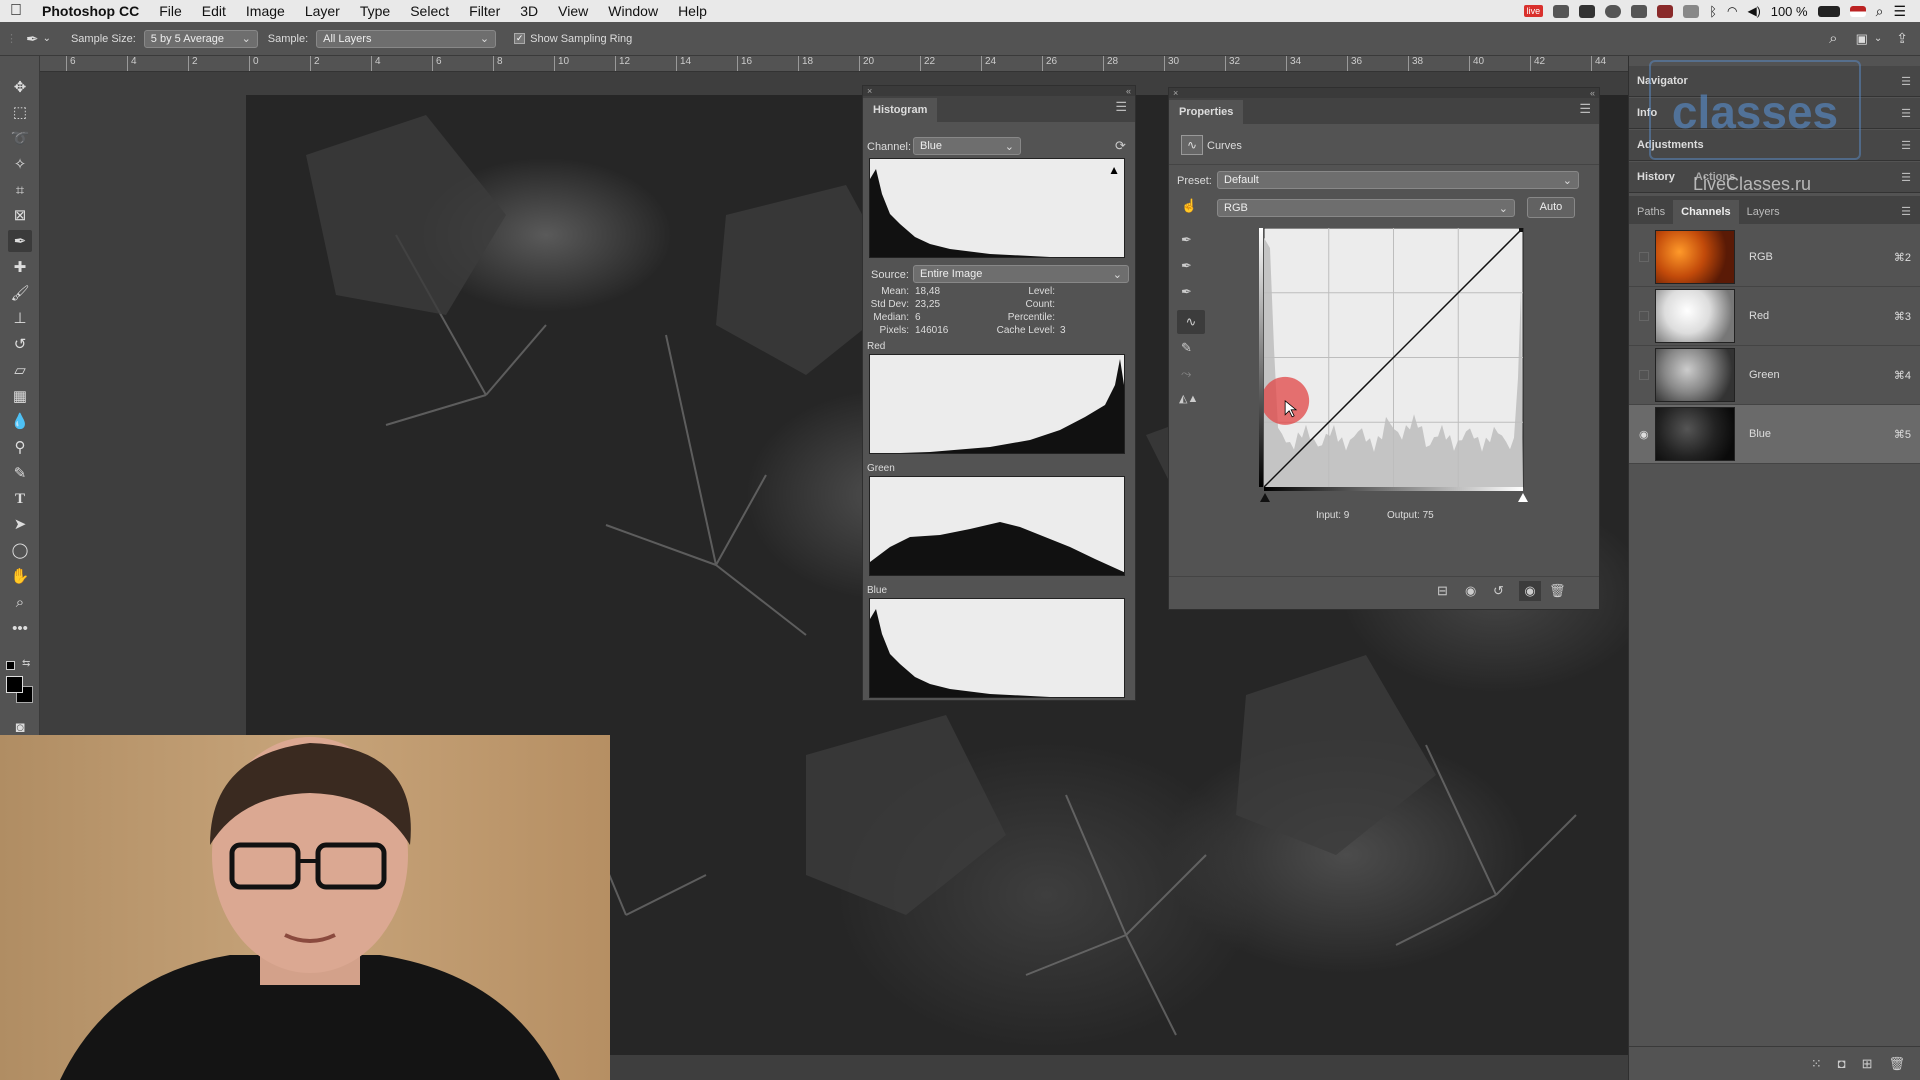 The height and width of the screenshot is (1080, 1920). I want to click on live-badge-icon: live, so click(1533, 11).